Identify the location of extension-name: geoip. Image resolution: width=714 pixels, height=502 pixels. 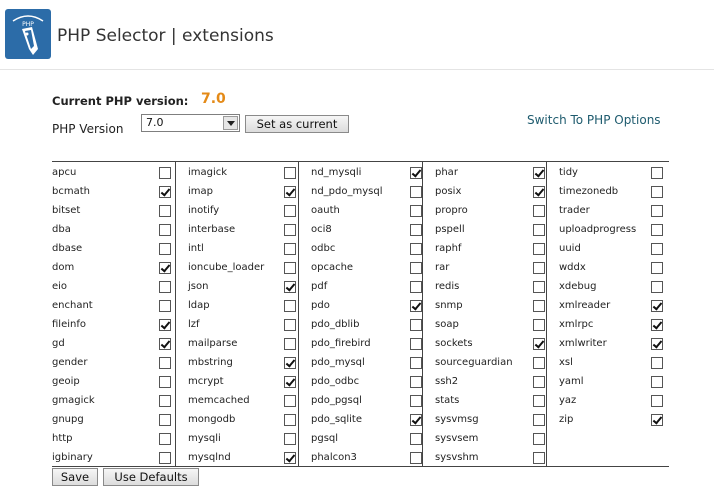
(66, 381).